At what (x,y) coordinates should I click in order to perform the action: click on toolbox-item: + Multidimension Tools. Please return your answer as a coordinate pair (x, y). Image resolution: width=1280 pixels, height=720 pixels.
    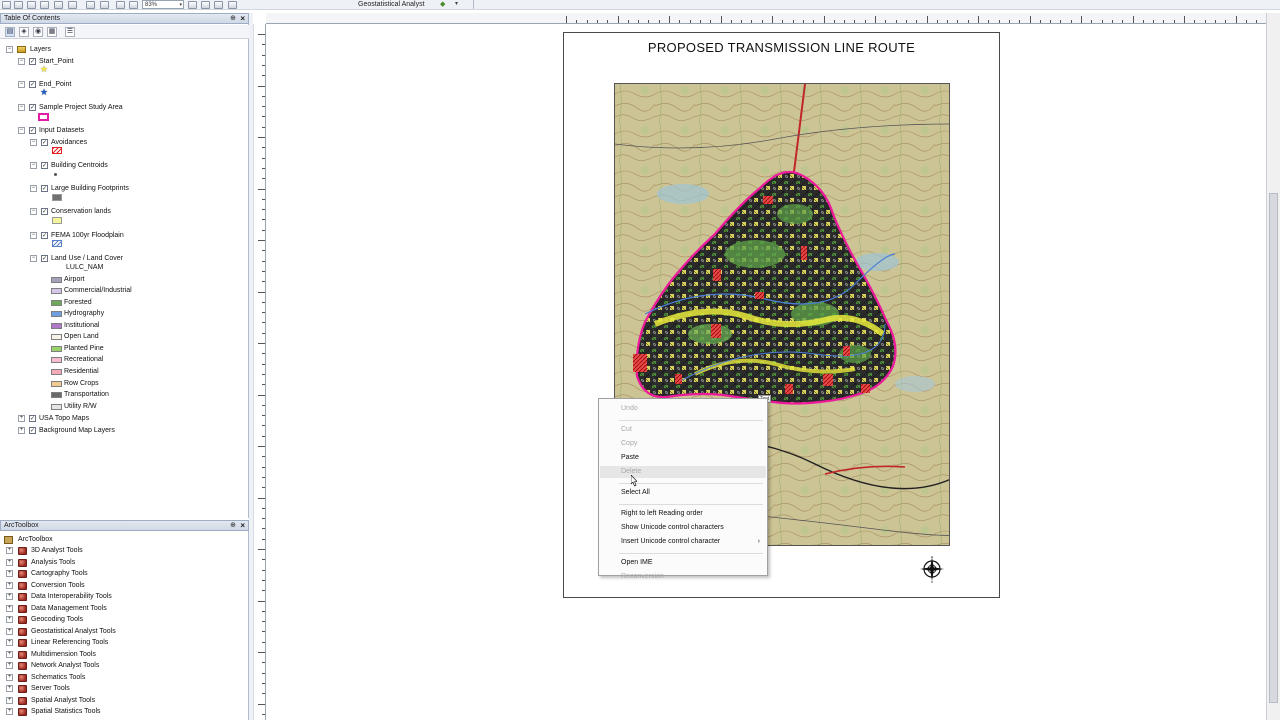
    Looking at the image, I should click on (120, 655).